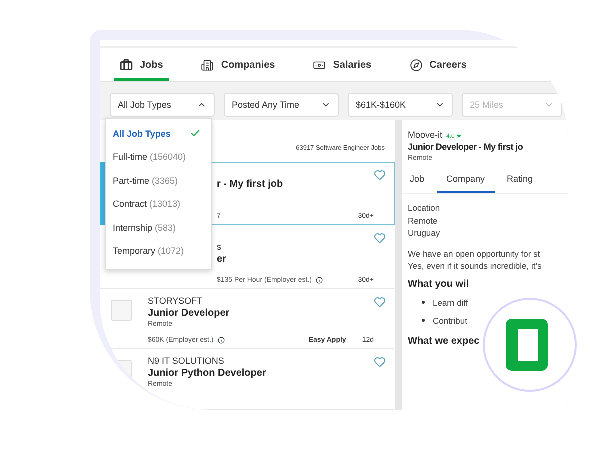 This screenshot has height=450, width=600. What do you see at coordinates (423, 220) in the screenshot?
I see `location-line: Remote` at bounding box center [423, 220].